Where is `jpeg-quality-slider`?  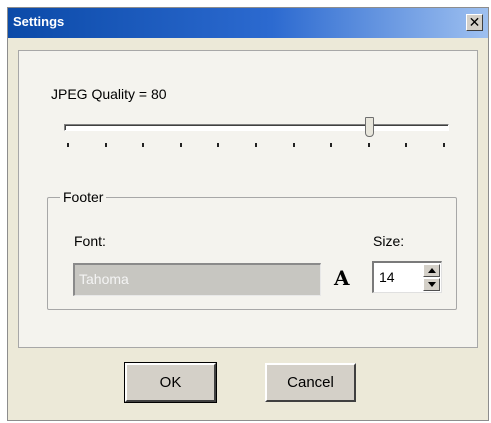
jpeg-quality-slider is located at coordinates (256, 127).